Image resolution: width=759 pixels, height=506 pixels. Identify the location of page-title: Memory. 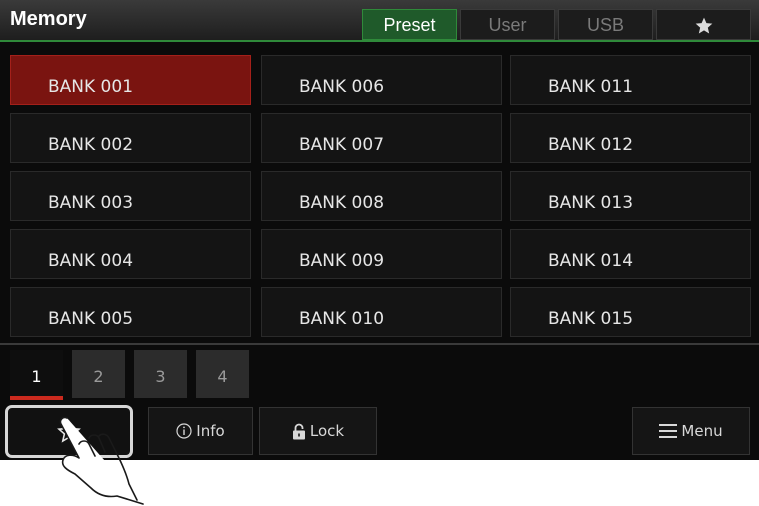
(48, 19).